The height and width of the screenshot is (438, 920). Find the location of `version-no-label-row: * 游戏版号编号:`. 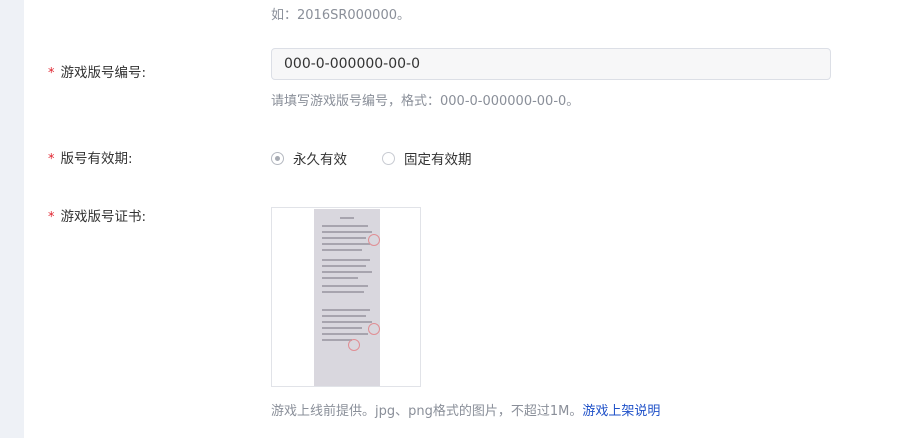

version-no-label-row: * 游戏版号编号: is located at coordinates (97, 71).